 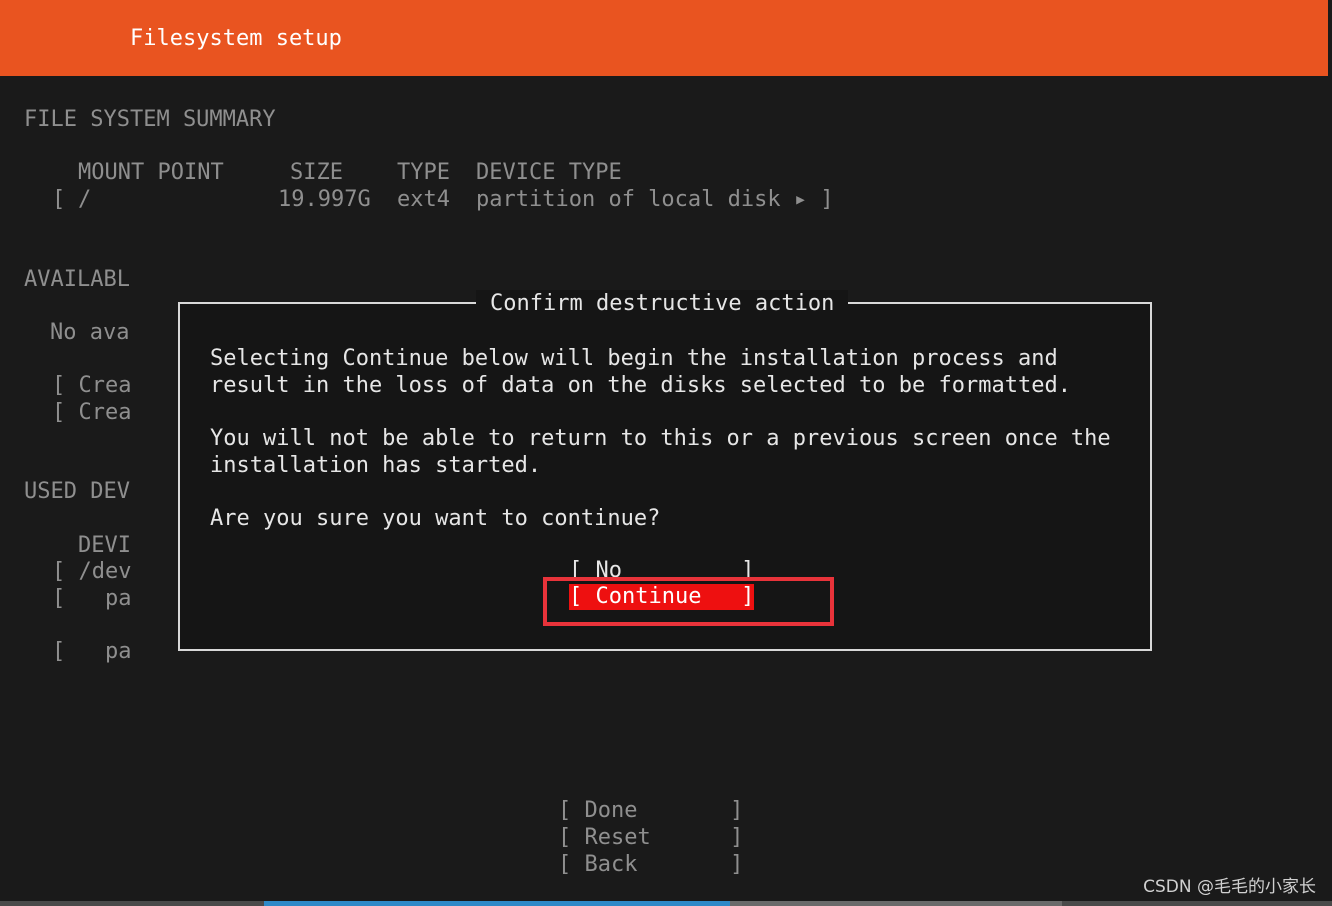 What do you see at coordinates (896, 903) in the screenshot?
I see `progress-segment` at bounding box center [896, 903].